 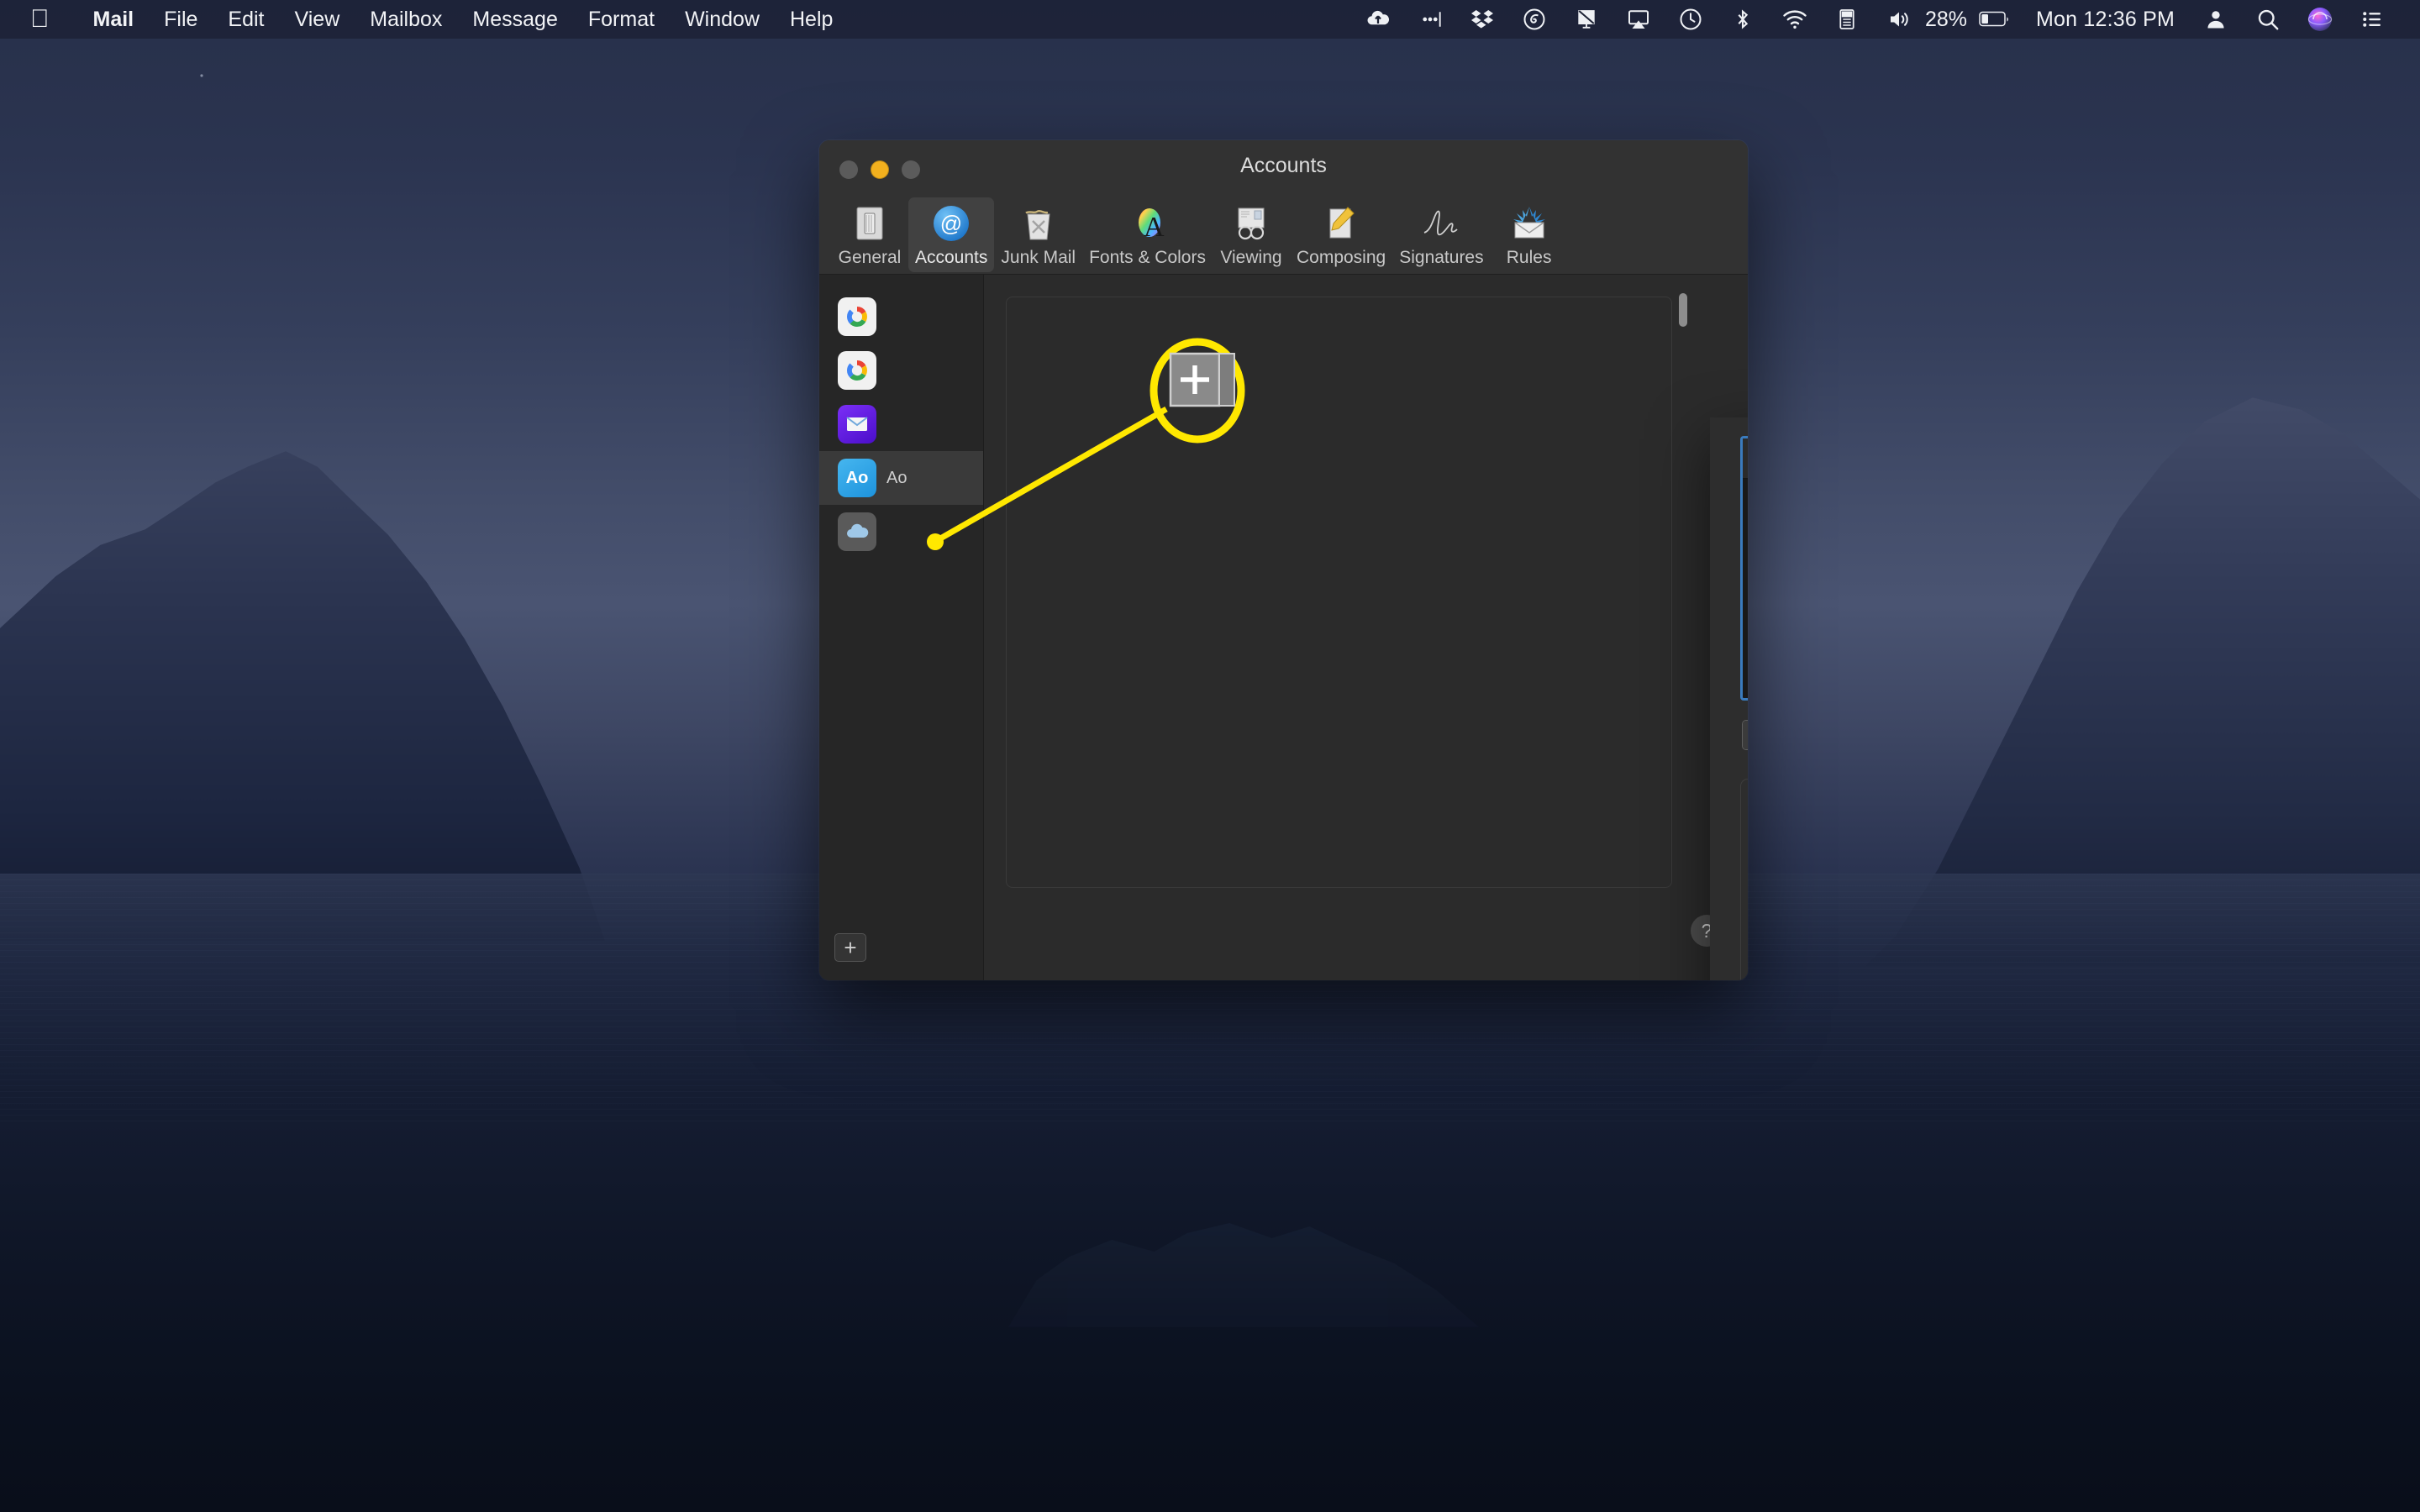 What do you see at coordinates (1339, 592) in the screenshot?
I see `account-detail-box` at bounding box center [1339, 592].